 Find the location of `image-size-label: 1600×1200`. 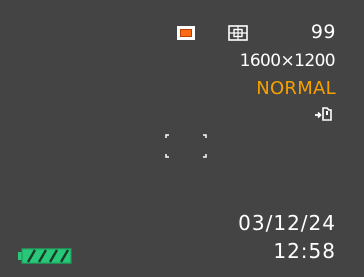

image-size-label: 1600×1200 is located at coordinates (287, 61).